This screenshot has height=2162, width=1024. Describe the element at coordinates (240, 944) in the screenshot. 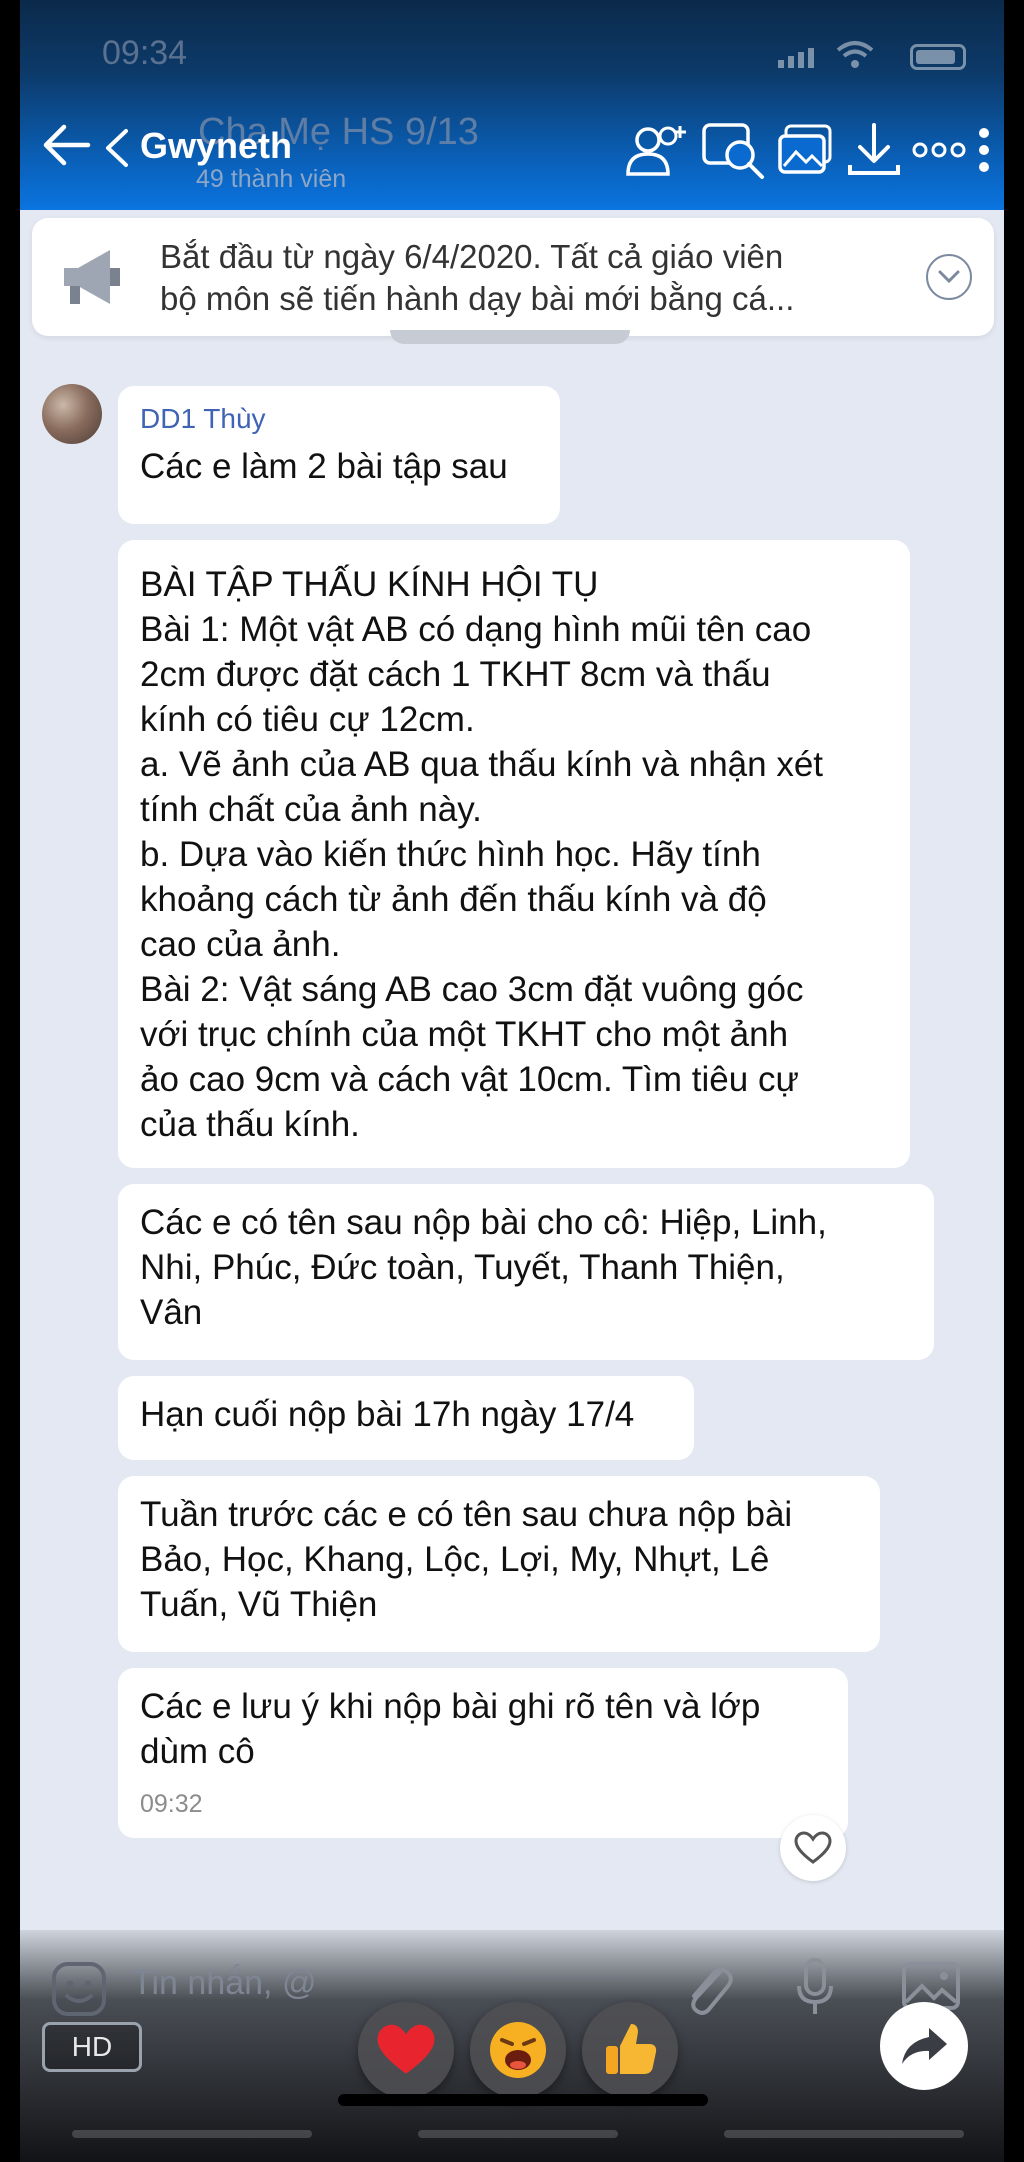

I see `message-line: cao của ảnh.` at that location.